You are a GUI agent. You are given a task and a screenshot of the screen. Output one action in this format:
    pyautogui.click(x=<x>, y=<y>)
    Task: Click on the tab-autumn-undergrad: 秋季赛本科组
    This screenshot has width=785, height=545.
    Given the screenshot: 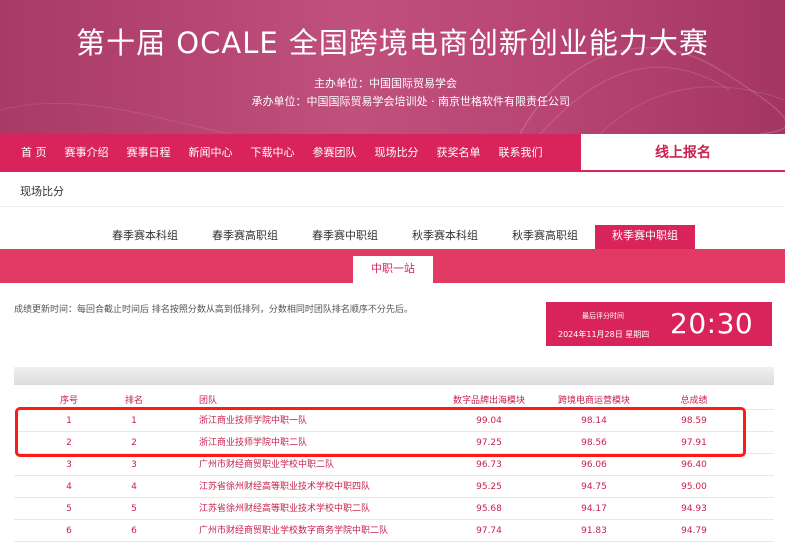 What is the action you would take?
    pyautogui.click(x=445, y=237)
    